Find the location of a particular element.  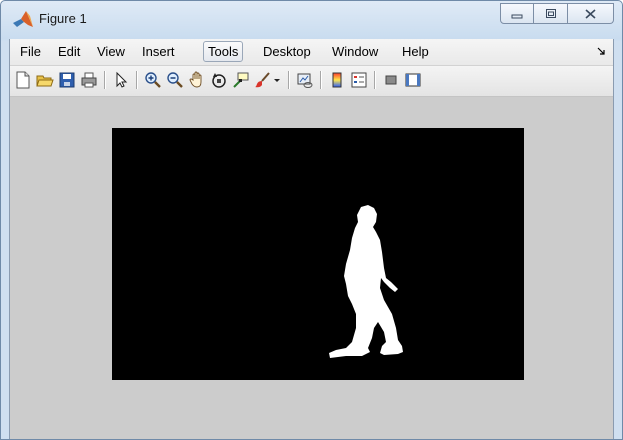

print-button is located at coordinates (89, 80).